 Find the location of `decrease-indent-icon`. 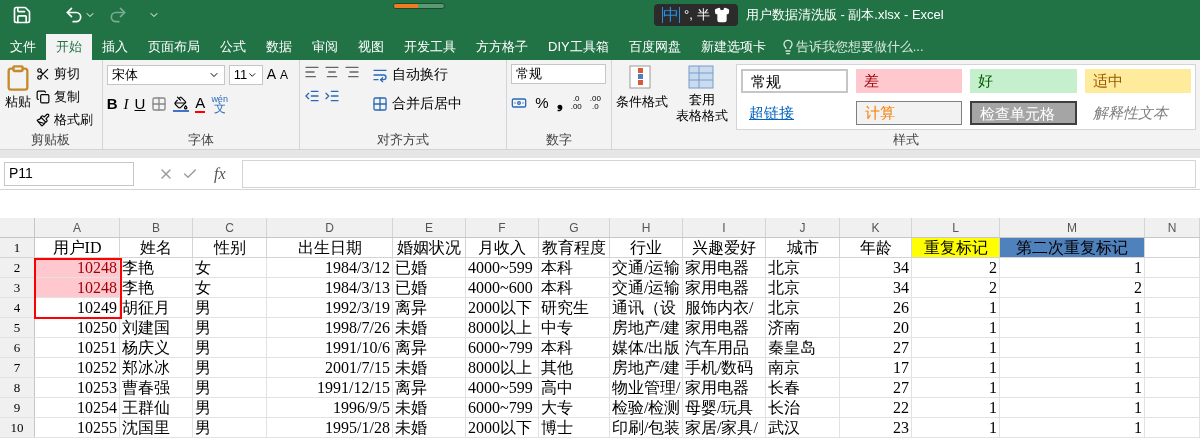

decrease-indent-icon is located at coordinates (312, 96).